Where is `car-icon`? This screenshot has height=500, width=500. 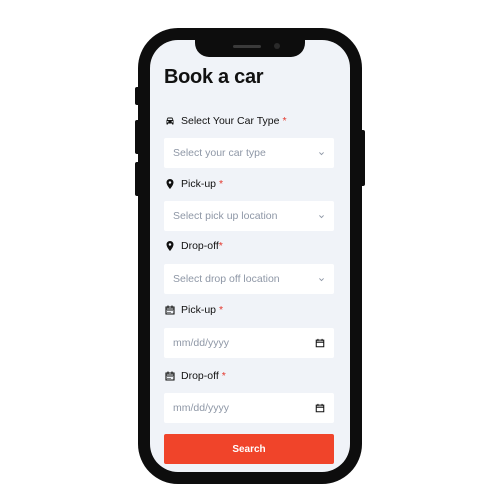
car-icon is located at coordinates (170, 121).